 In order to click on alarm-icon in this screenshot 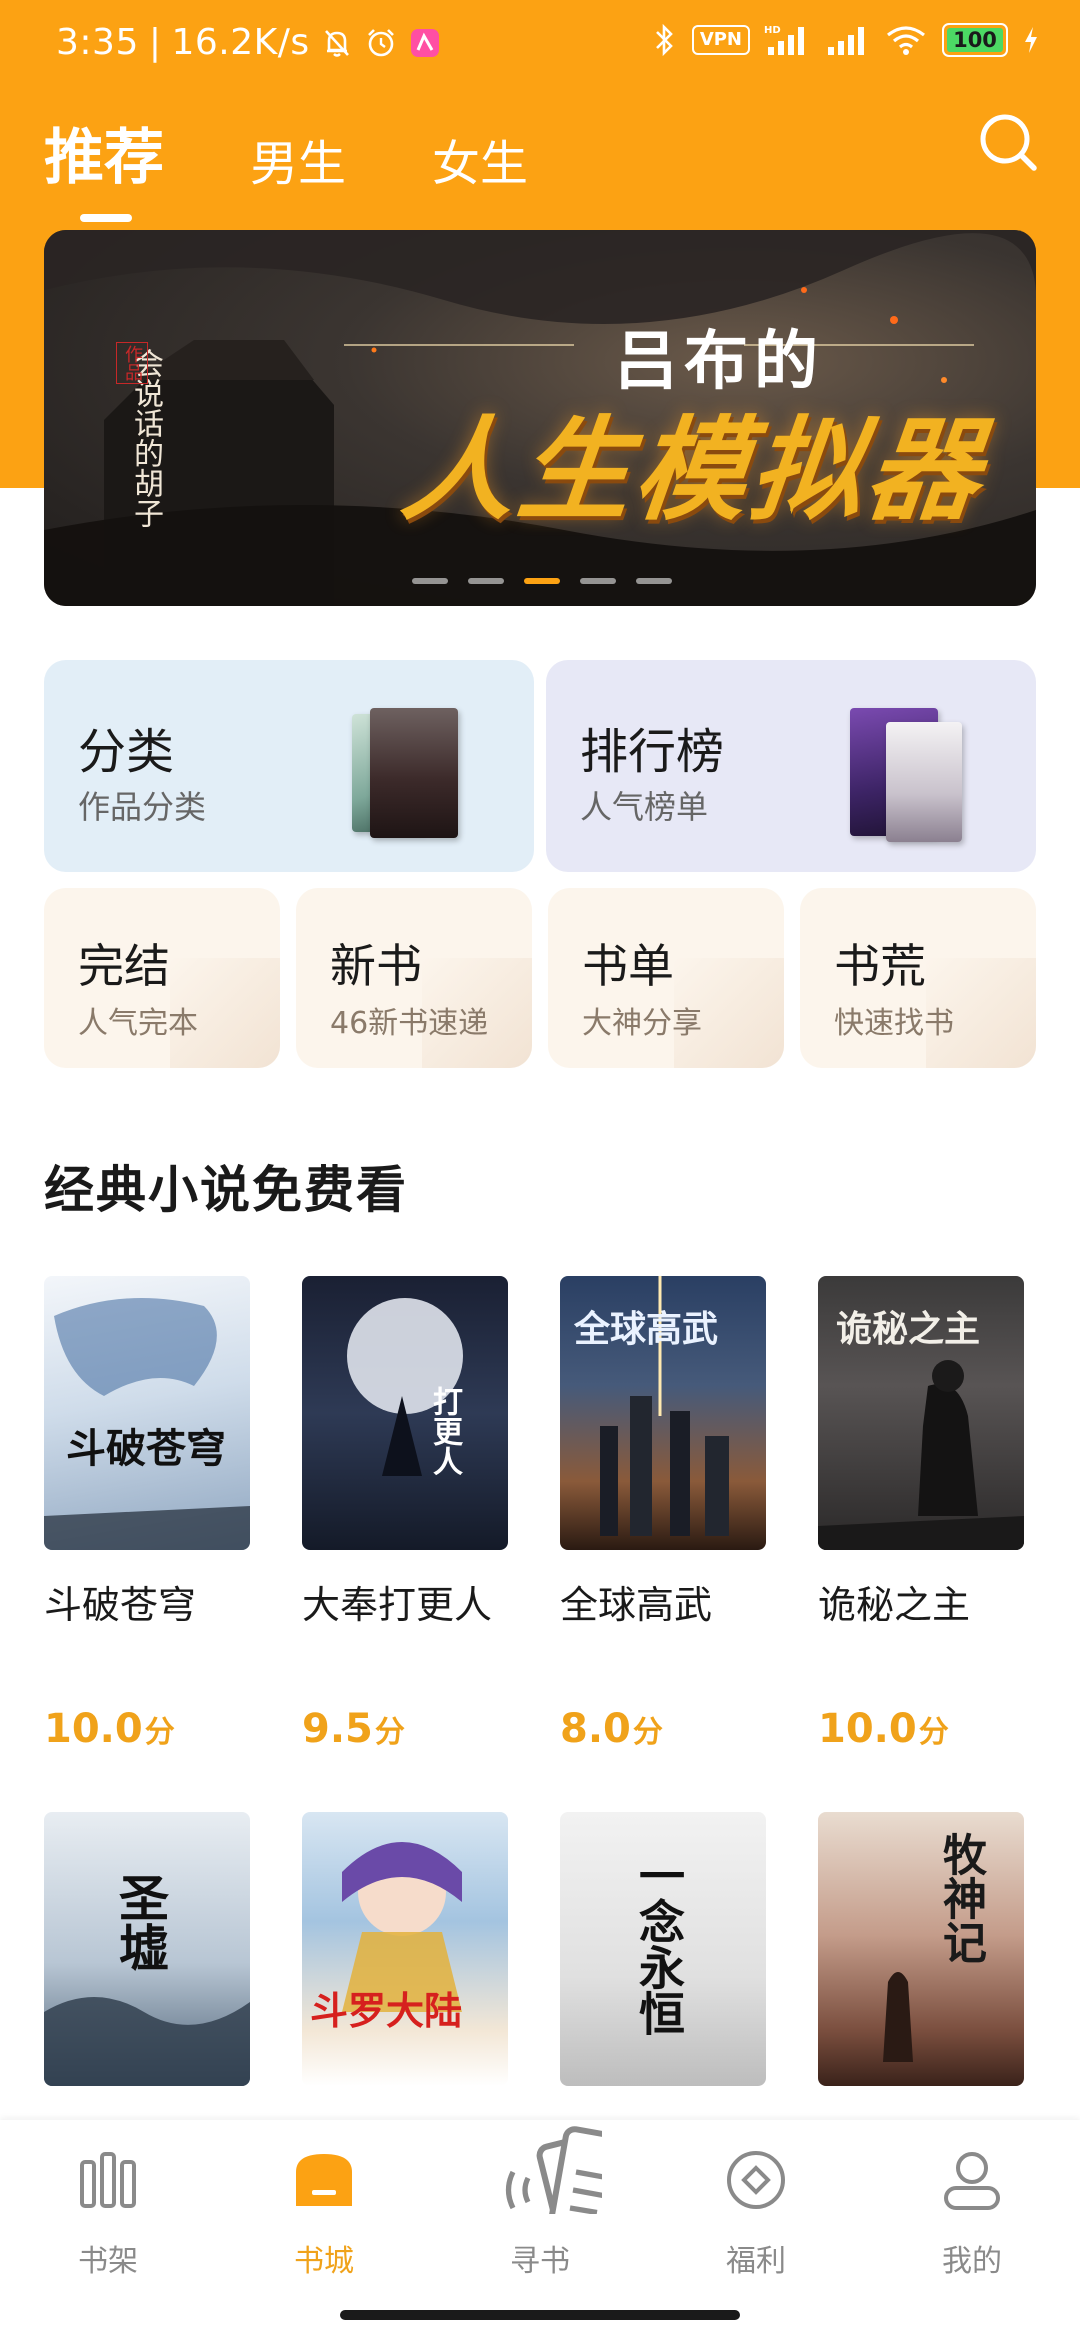, I will do `click(380, 42)`.